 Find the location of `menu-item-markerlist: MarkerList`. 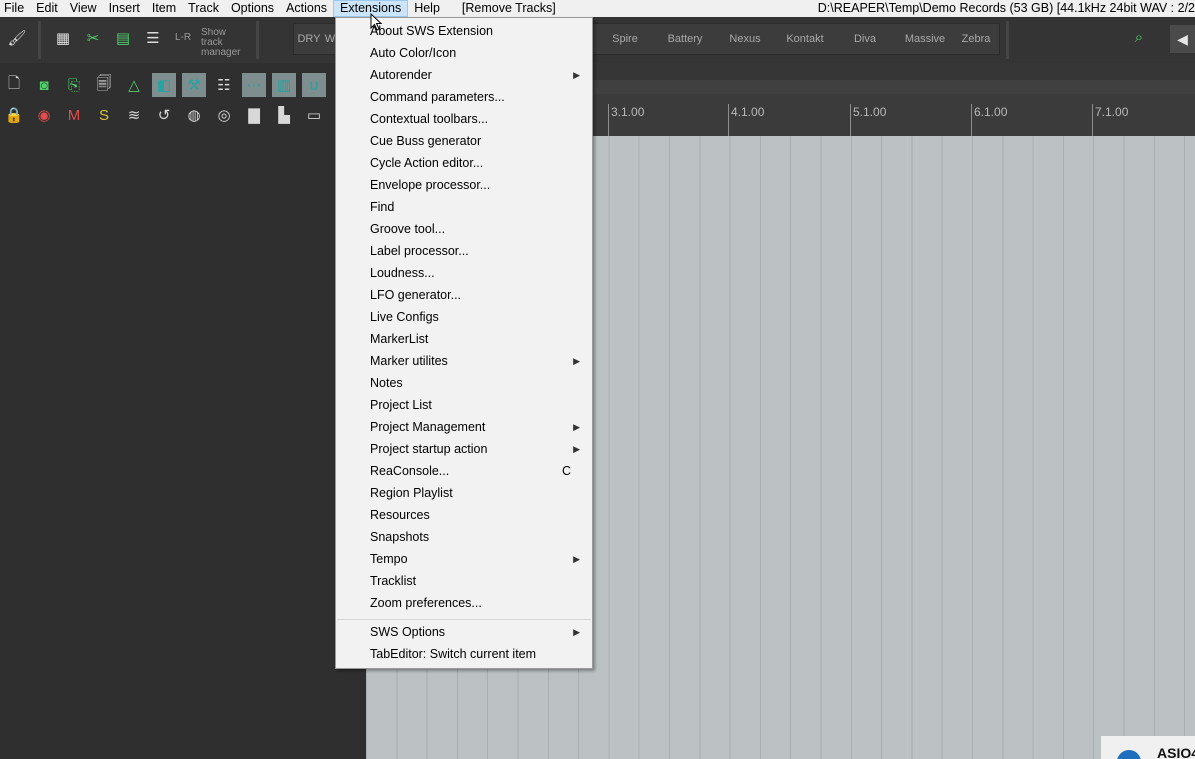

menu-item-markerlist: MarkerList is located at coordinates (464, 339).